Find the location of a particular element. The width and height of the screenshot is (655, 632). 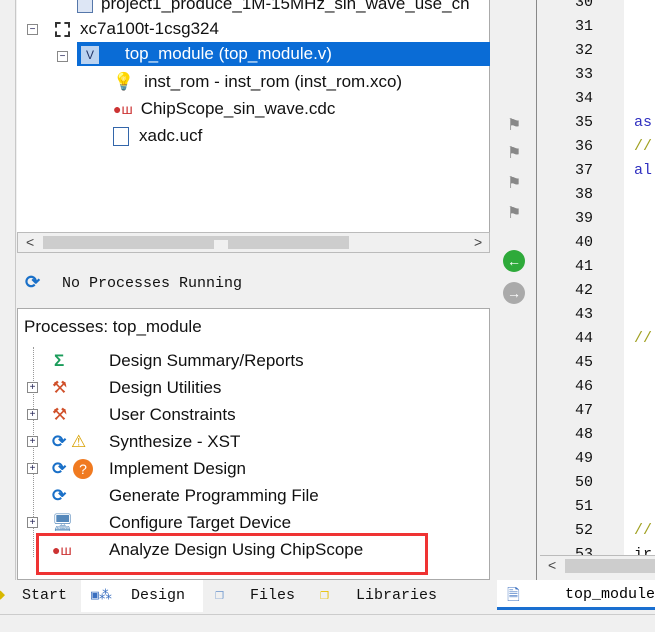

line-number: 46 is located at coordinates (584, 386).